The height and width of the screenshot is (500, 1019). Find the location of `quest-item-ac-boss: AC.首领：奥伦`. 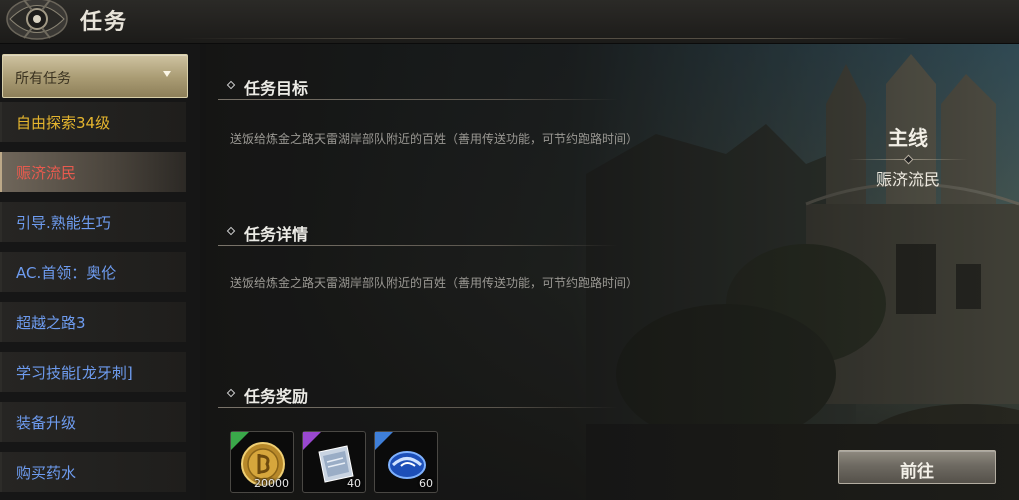

quest-item-ac-boss: AC.首领：奥伦 is located at coordinates (93, 272).